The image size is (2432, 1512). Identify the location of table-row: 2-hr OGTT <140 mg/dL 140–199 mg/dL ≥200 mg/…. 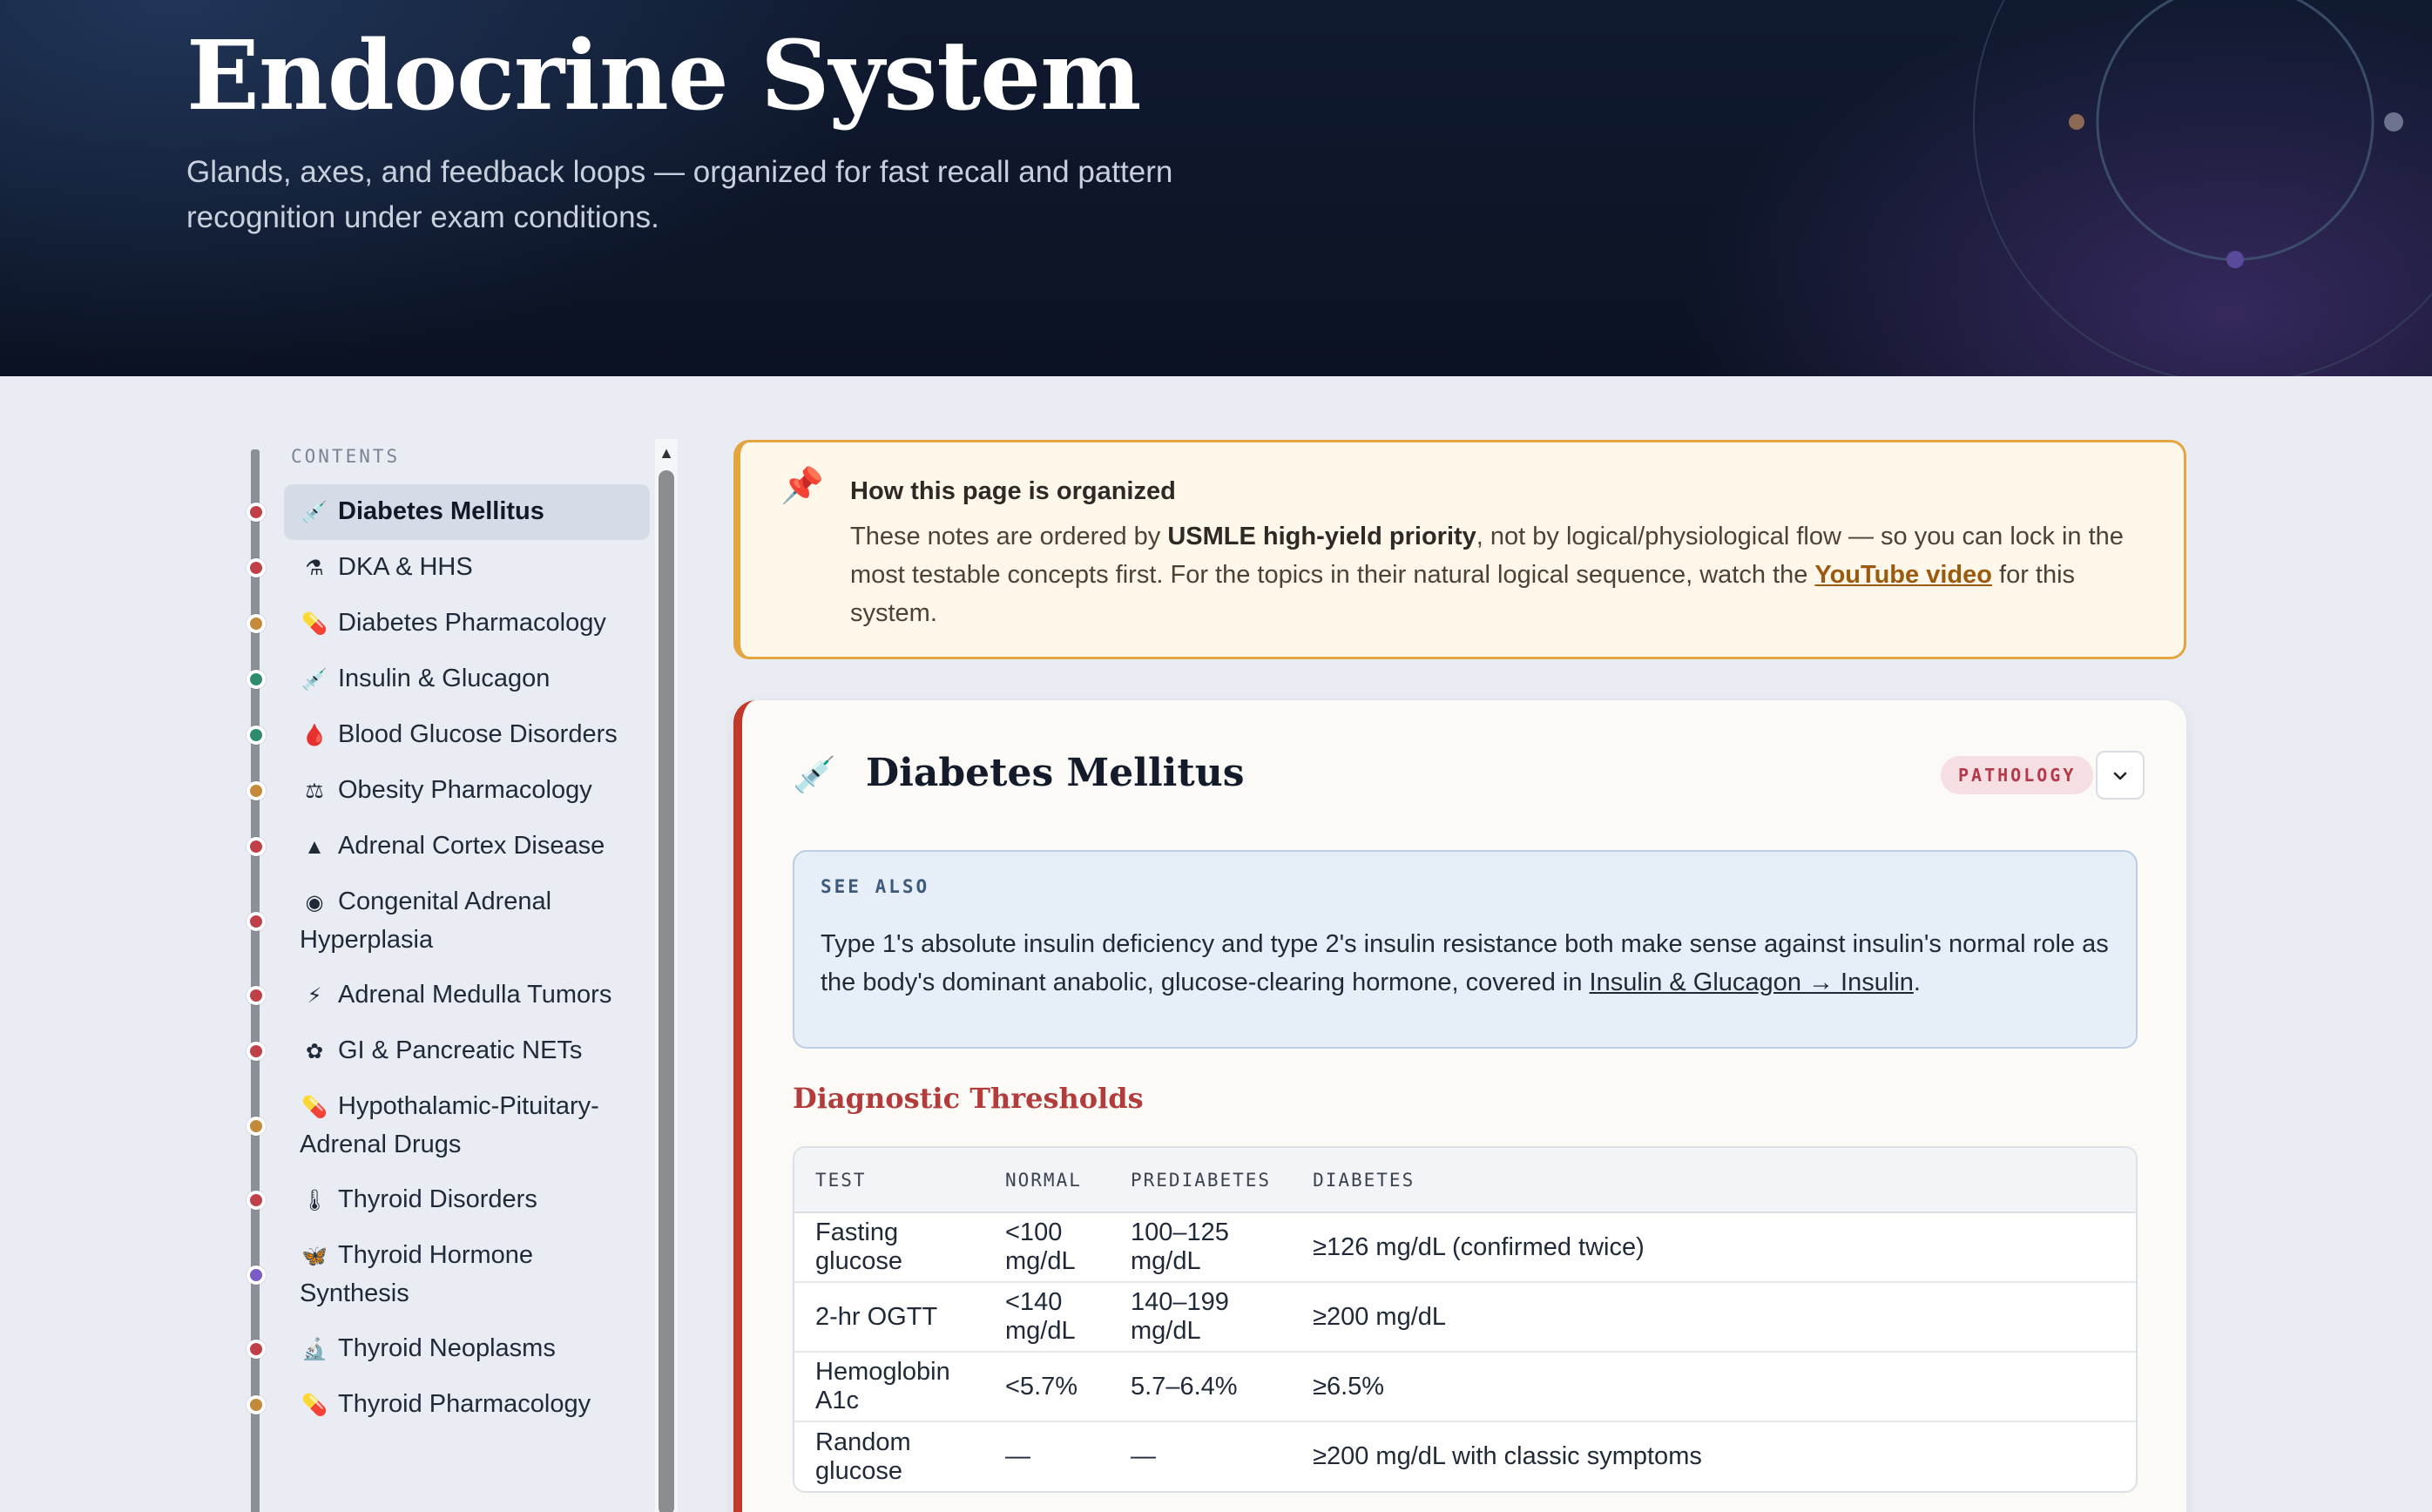
(1465, 1317).